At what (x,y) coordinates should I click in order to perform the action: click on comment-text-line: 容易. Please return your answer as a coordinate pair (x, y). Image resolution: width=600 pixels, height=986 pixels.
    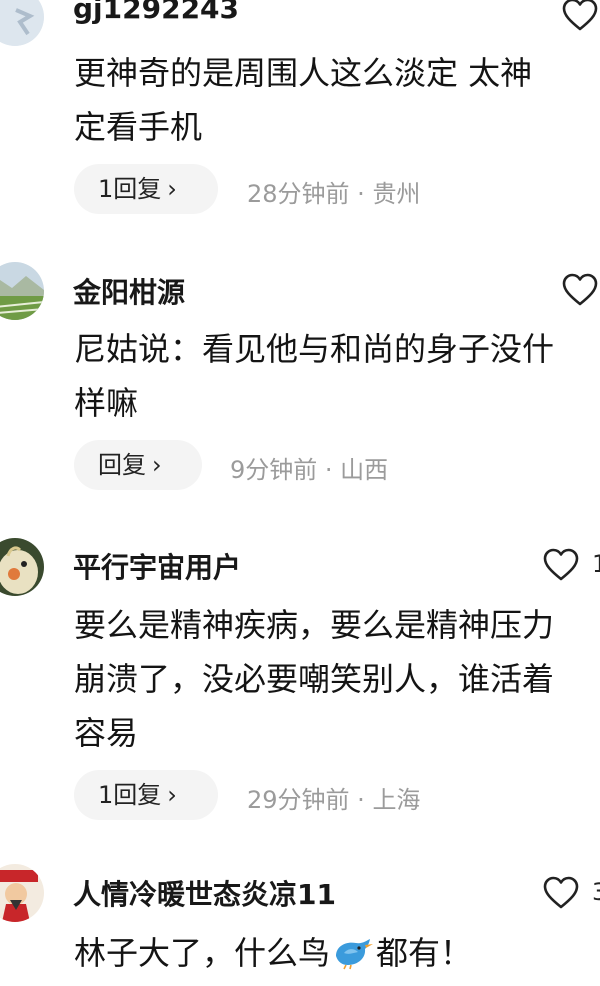
    Looking at the image, I should click on (106, 733).